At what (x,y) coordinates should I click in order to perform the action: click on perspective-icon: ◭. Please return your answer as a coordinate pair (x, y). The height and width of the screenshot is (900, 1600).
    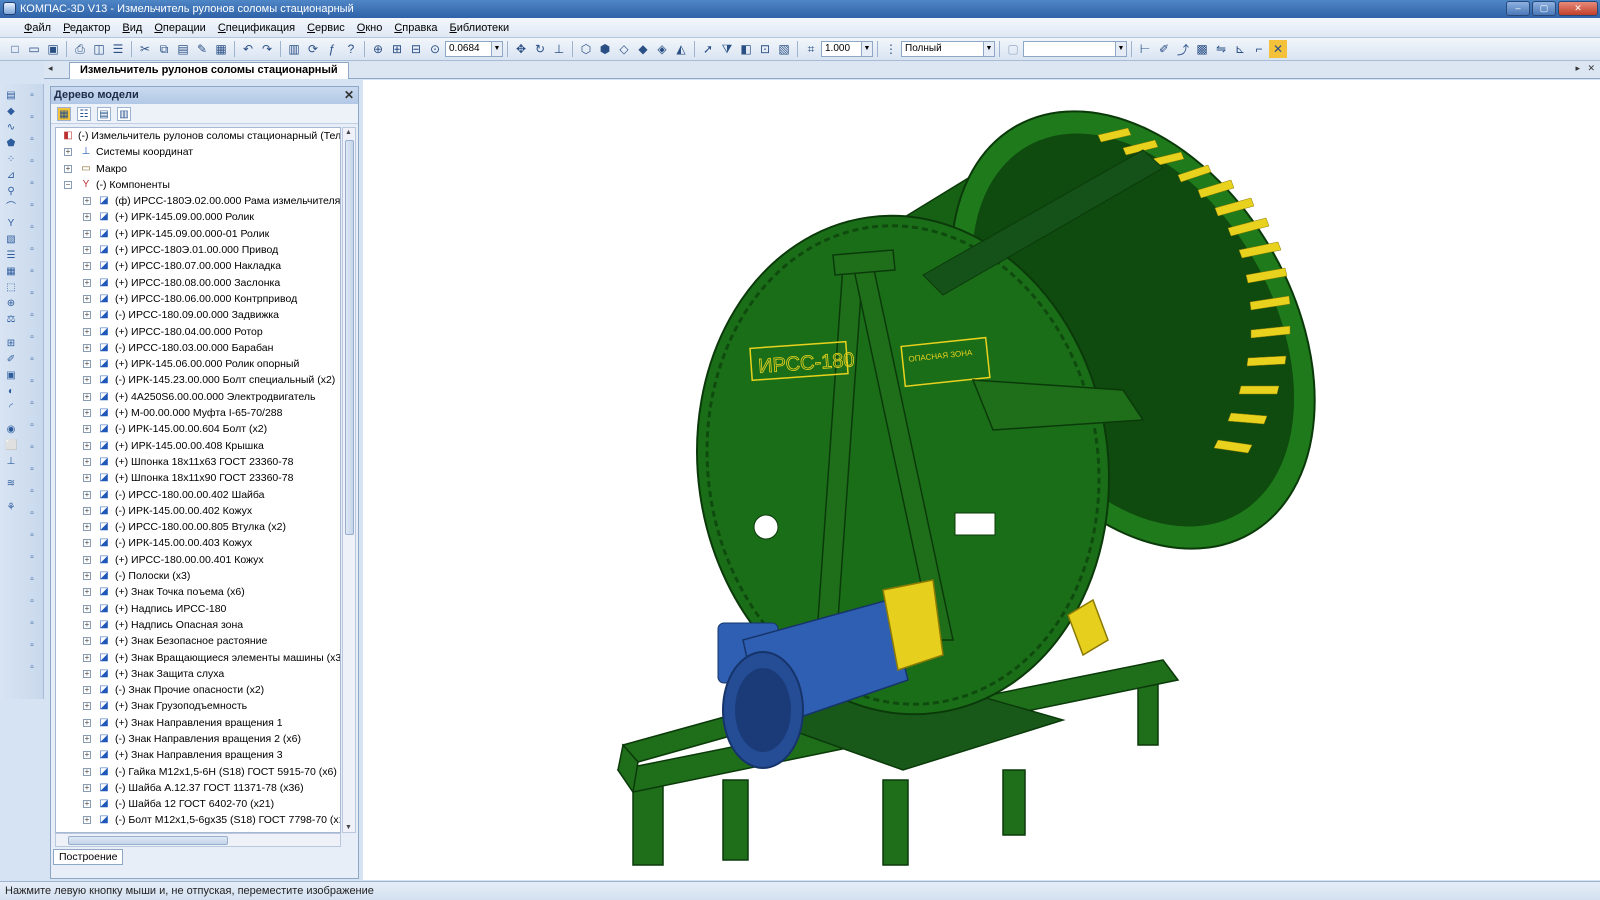
    Looking at the image, I should click on (681, 49).